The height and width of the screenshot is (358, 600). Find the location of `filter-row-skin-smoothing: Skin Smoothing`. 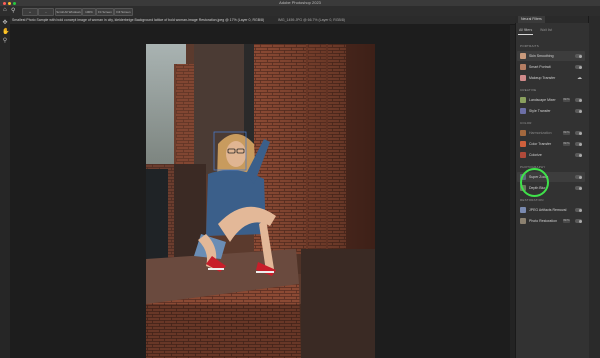

filter-row-skin-smoothing: Skin Smoothing is located at coordinates (551, 56).